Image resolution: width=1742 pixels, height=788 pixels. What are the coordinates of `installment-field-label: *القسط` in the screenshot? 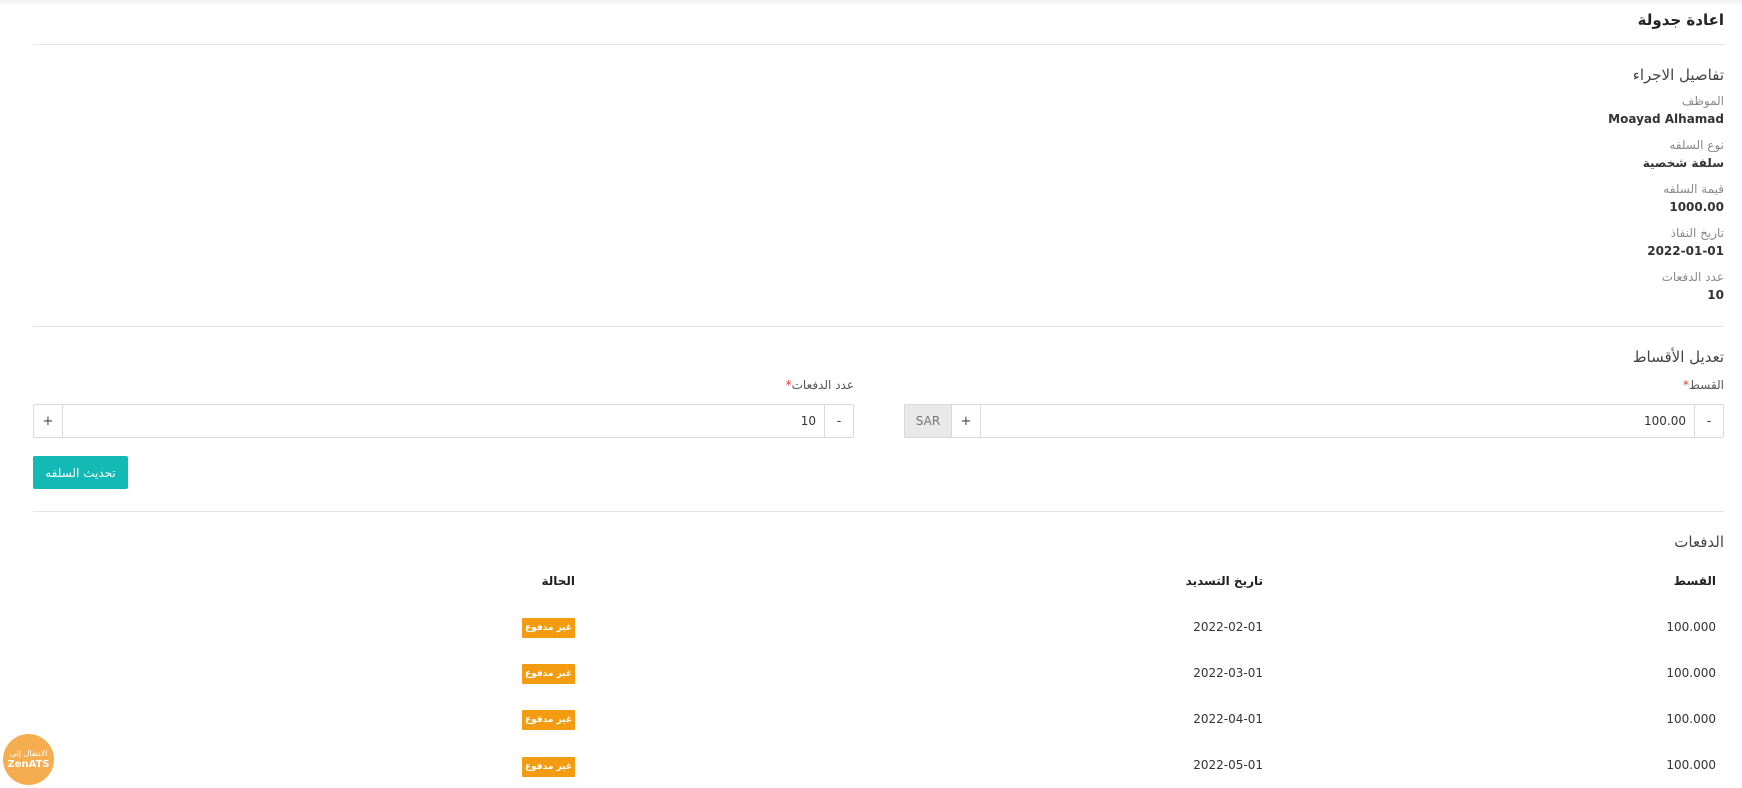 It's located at (1702, 385).